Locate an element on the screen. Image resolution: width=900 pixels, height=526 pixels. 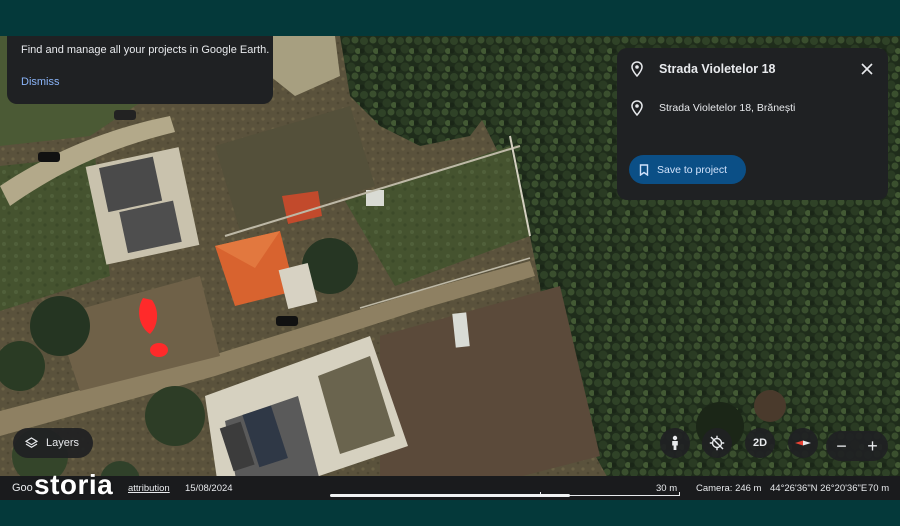
layers-label: Layers is located at coordinates (63, 443).